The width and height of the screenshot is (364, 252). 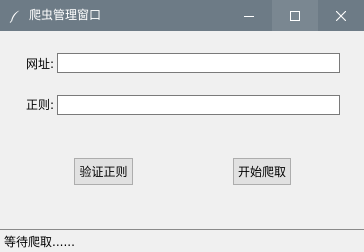 I want to click on url-label: 网址:, so click(x=40, y=64).